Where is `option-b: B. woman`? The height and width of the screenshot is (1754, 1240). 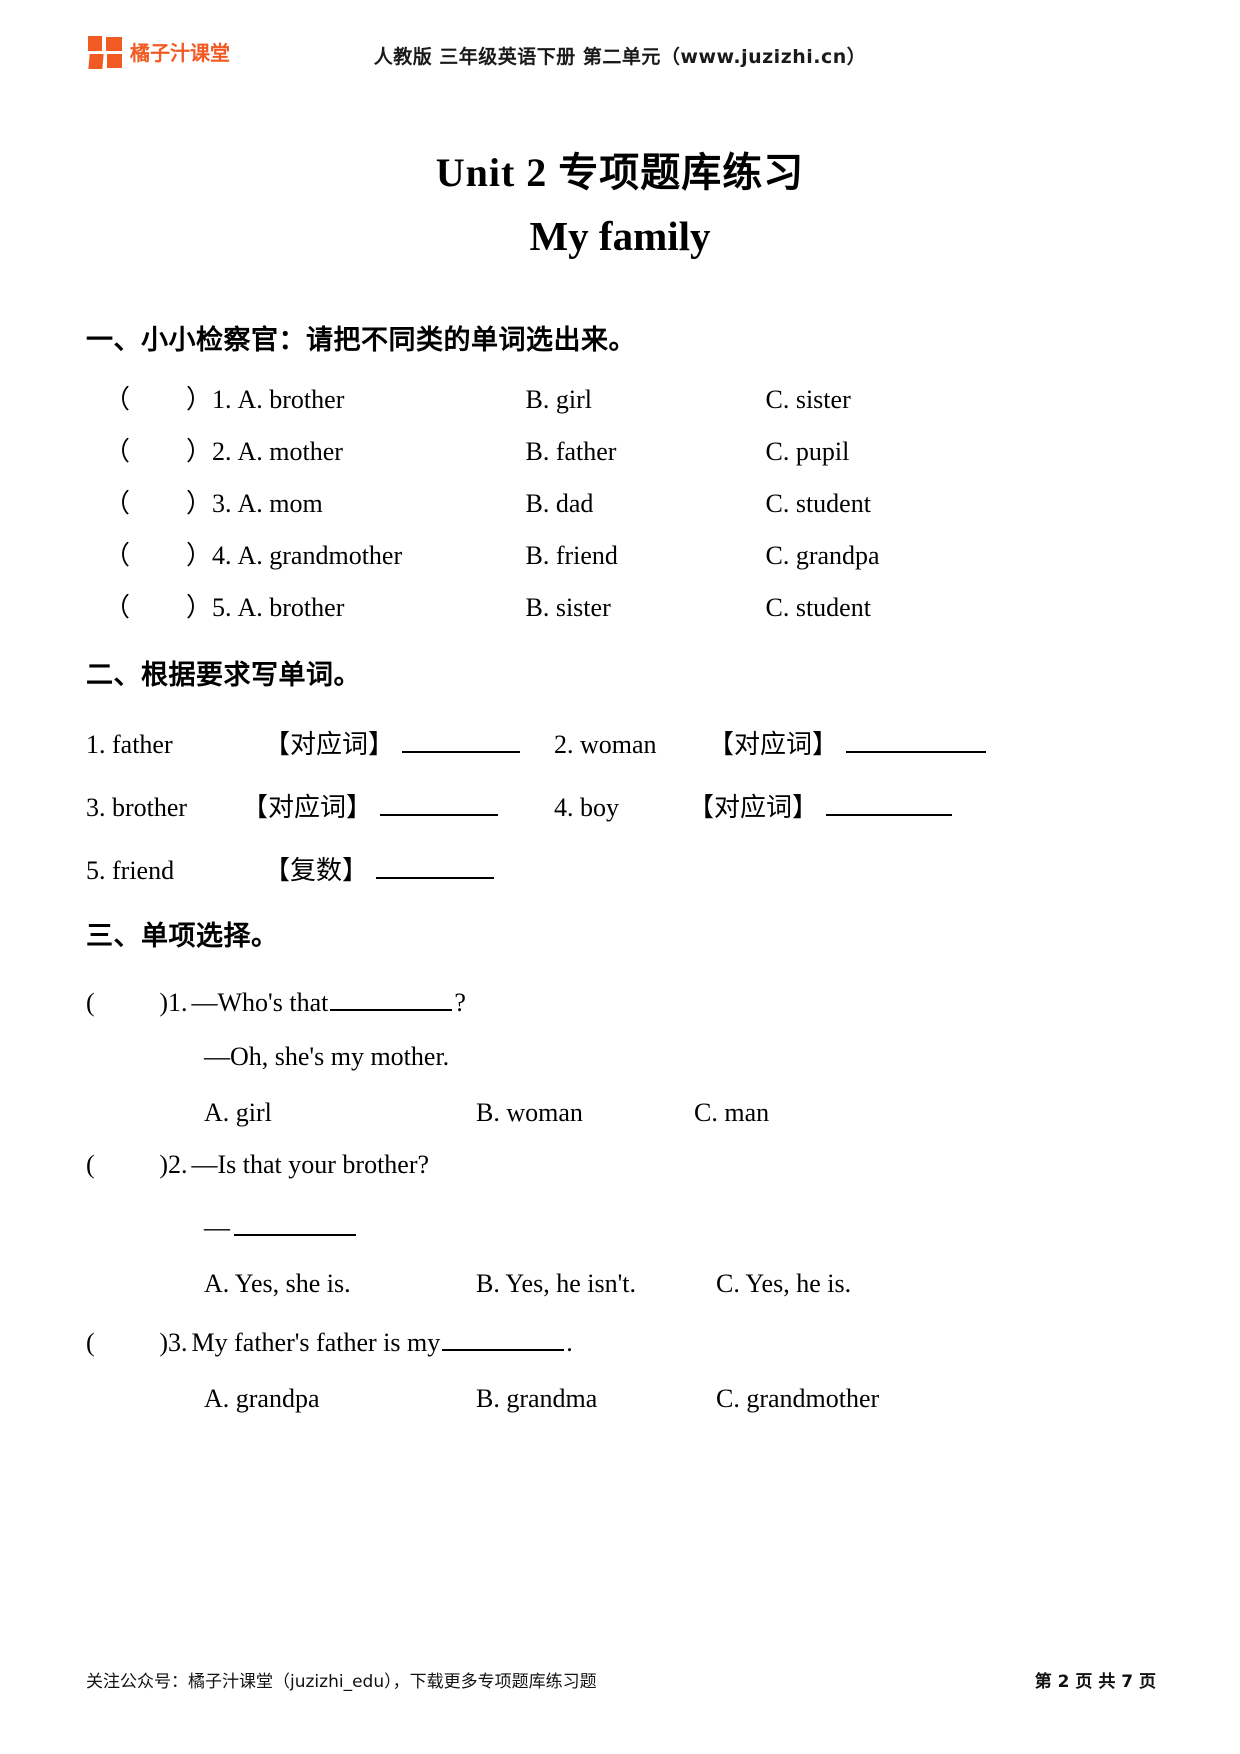
option-b: B. woman is located at coordinates (585, 1112).